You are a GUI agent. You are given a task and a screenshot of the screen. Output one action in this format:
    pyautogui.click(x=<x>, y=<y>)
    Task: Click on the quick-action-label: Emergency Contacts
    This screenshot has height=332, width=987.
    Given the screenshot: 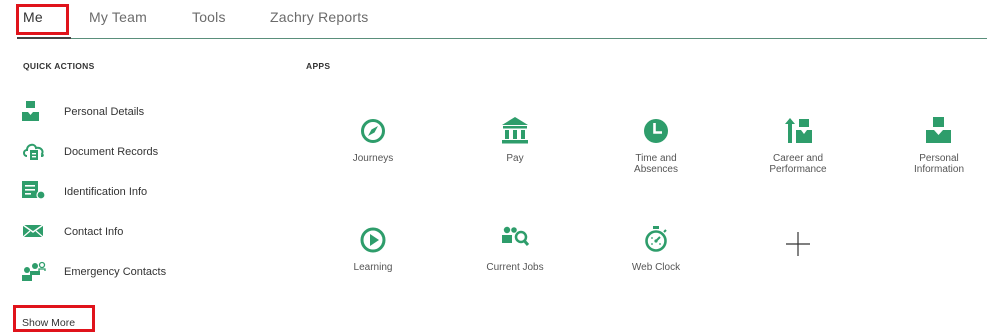 What is the action you would take?
    pyautogui.click(x=115, y=272)
    